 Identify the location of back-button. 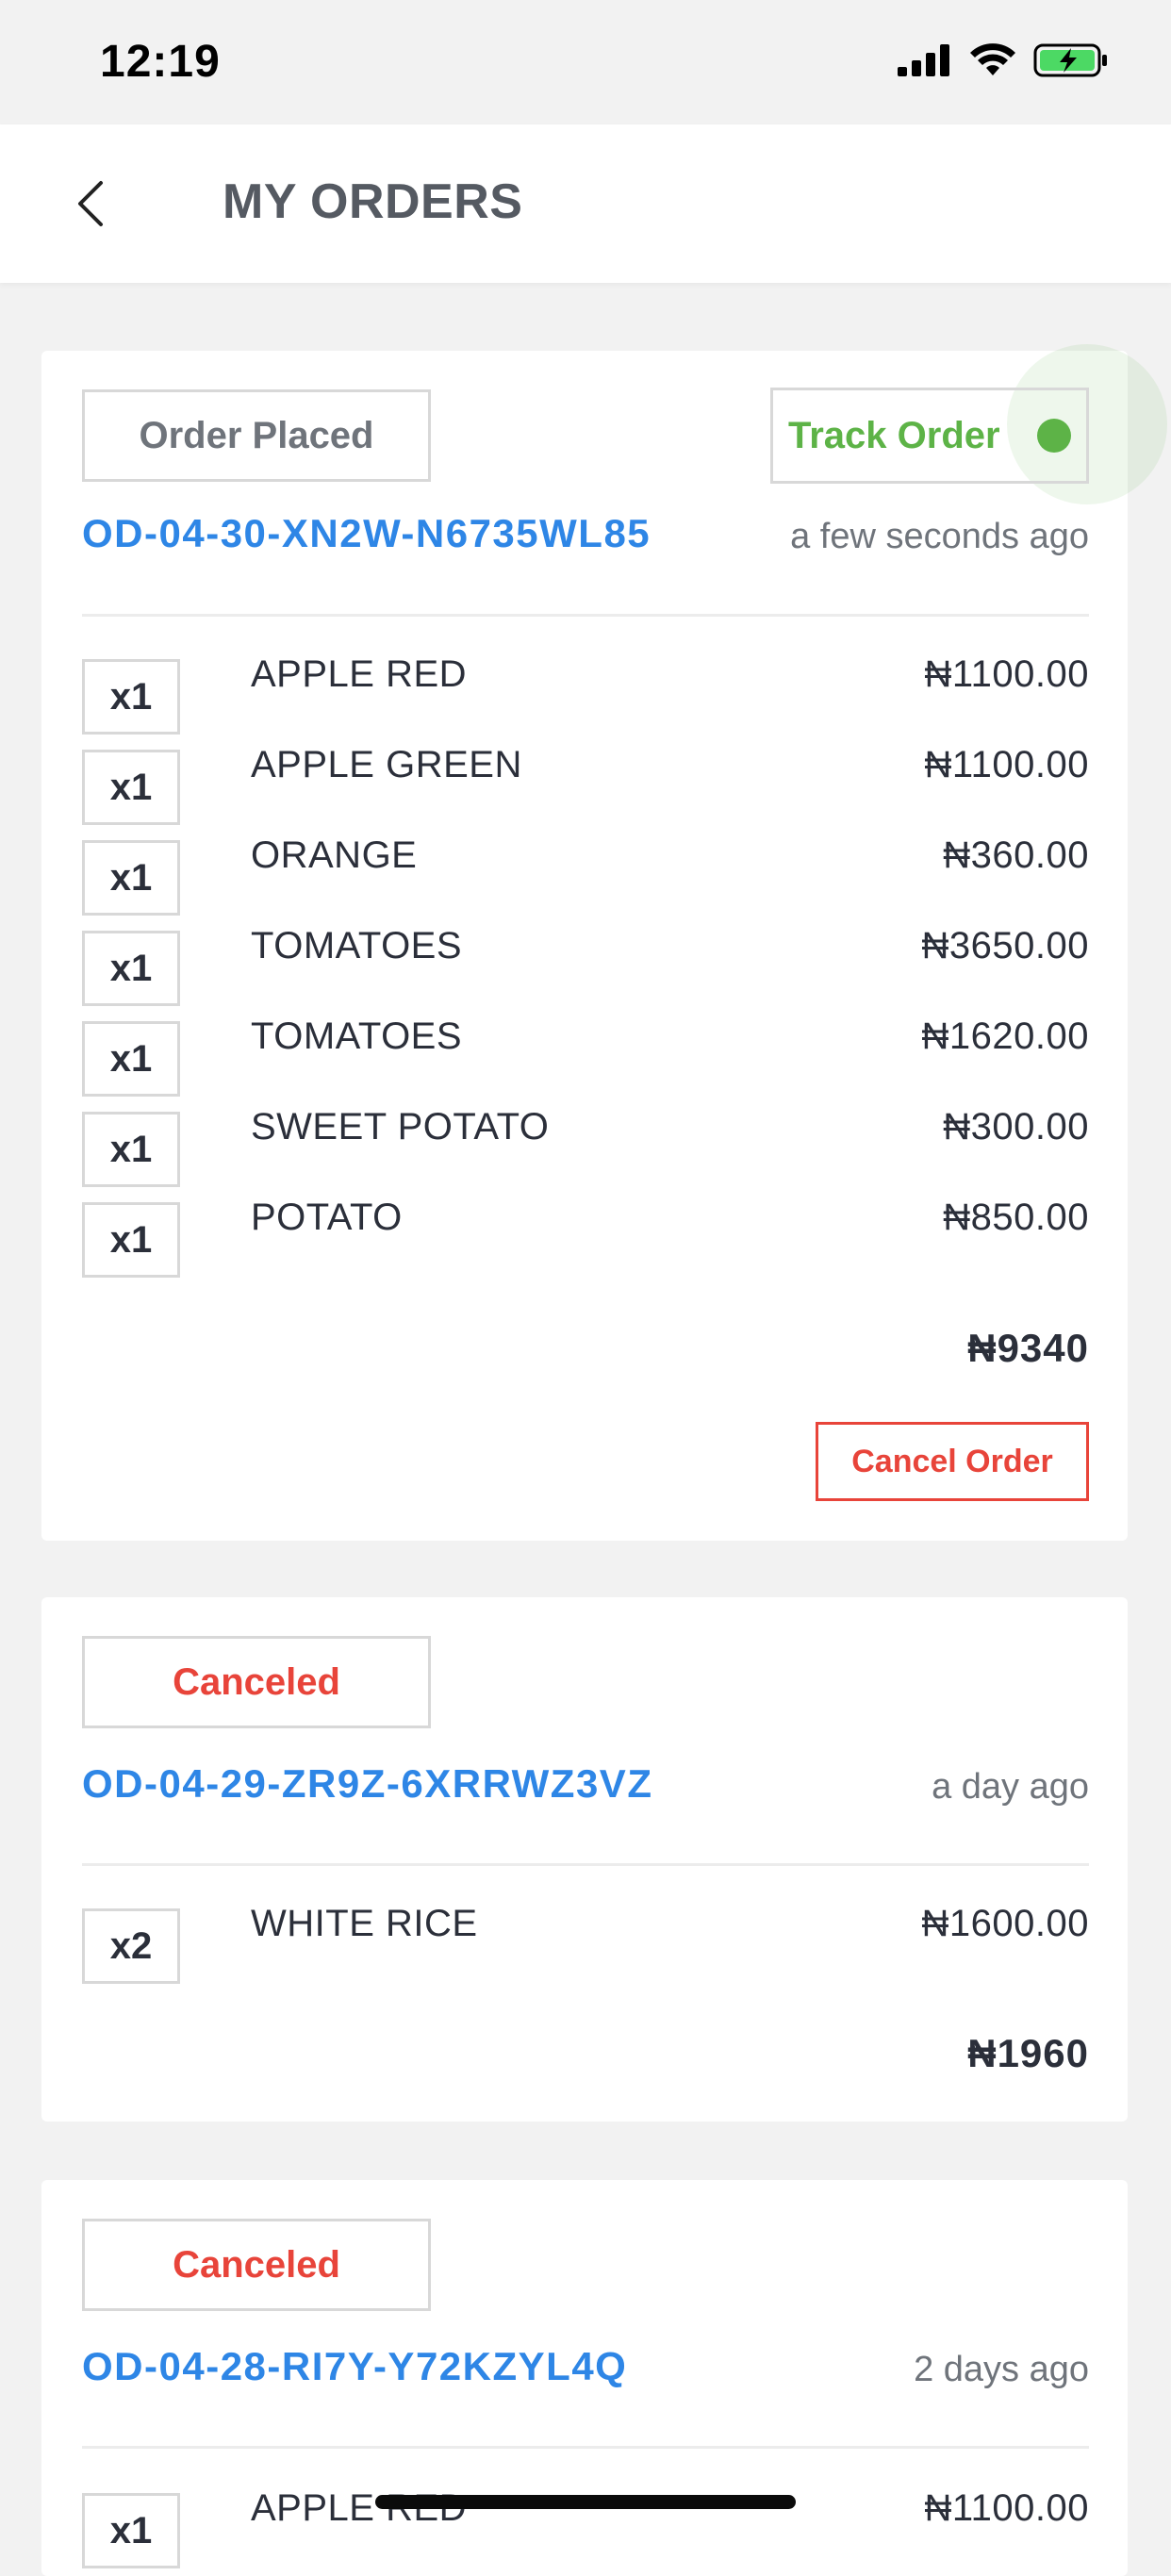
(90, 204).